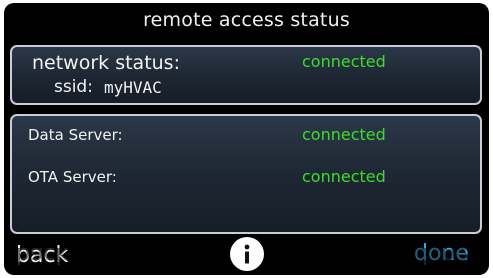 The height and width of the screenshot is (278, 493). I want to click on info-button, so click(247, 254).